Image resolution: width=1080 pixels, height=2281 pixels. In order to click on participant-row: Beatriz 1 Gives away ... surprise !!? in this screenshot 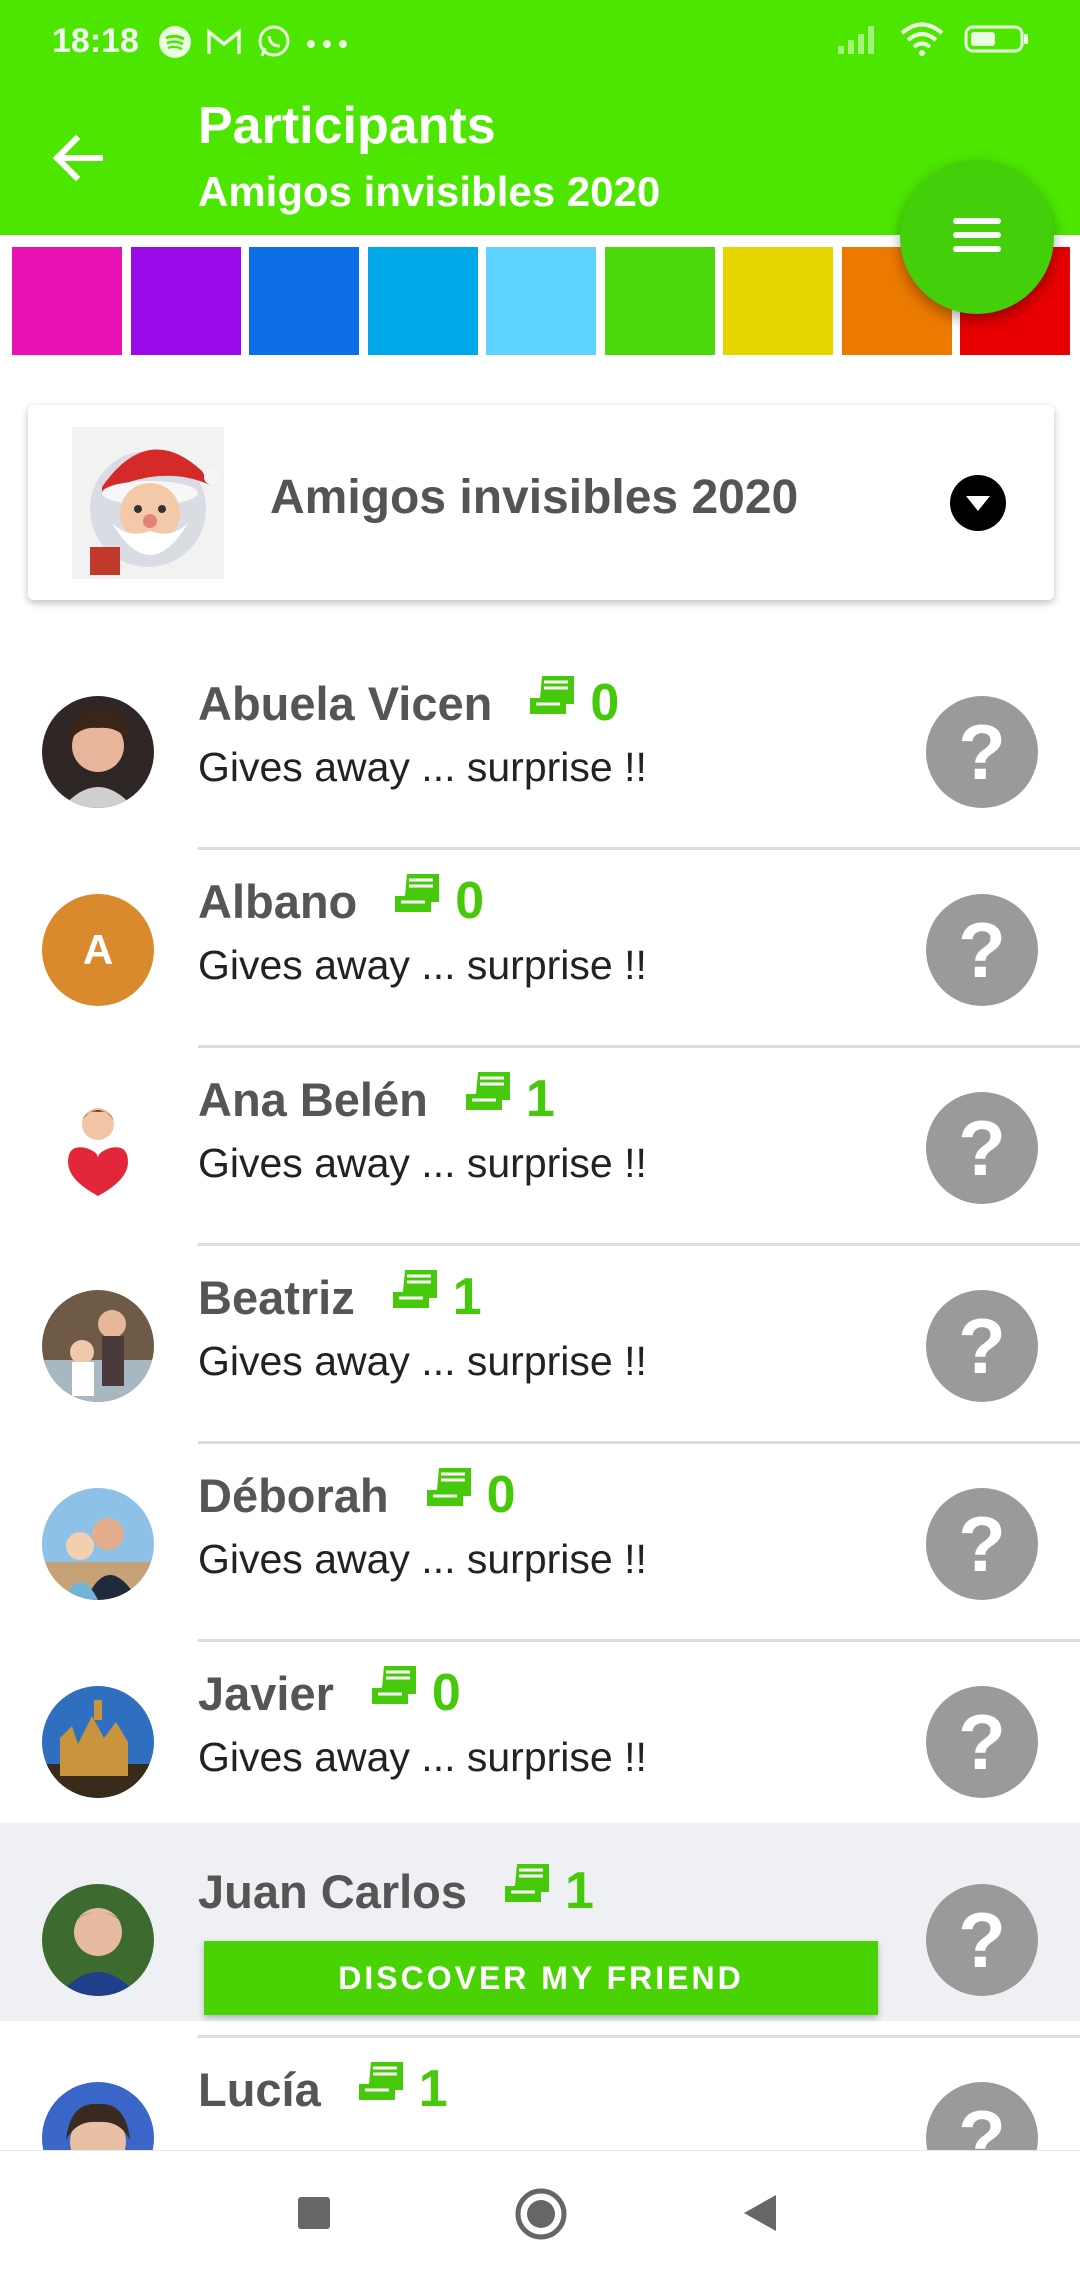, I will do `click(540, 1336)`.